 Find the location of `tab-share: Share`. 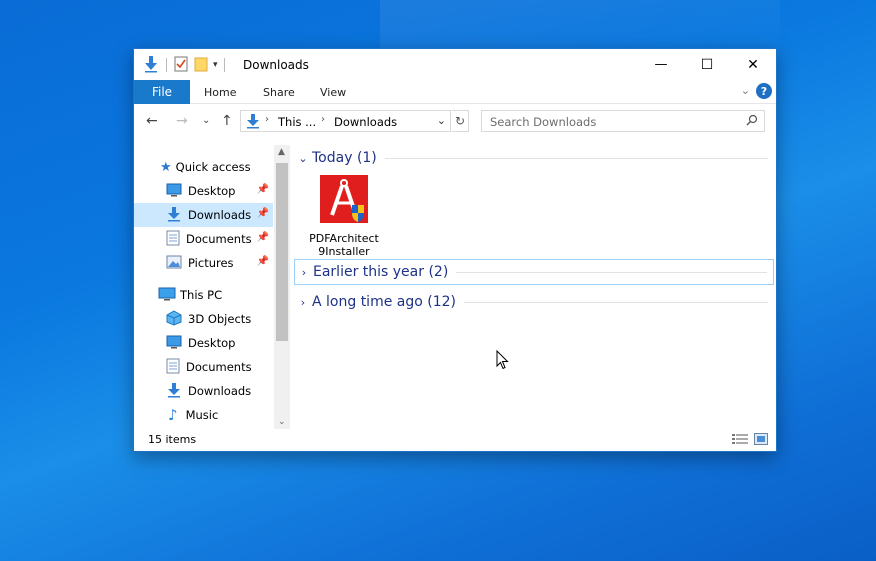

tab-share: Share is located at coordinates (279, 92).